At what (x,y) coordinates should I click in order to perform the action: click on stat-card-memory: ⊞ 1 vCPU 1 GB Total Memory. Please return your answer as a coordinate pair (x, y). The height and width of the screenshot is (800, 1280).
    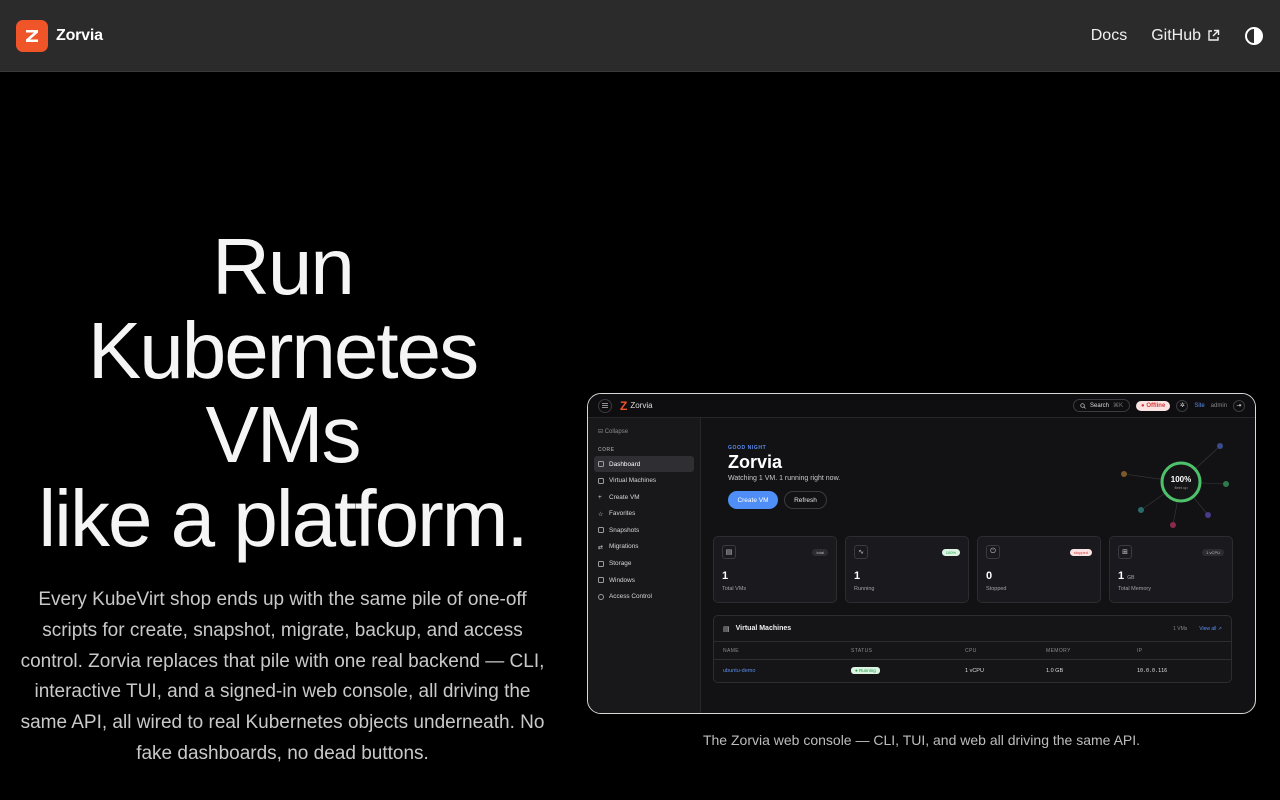
    Looking at the image, I should click on (1171, 569).